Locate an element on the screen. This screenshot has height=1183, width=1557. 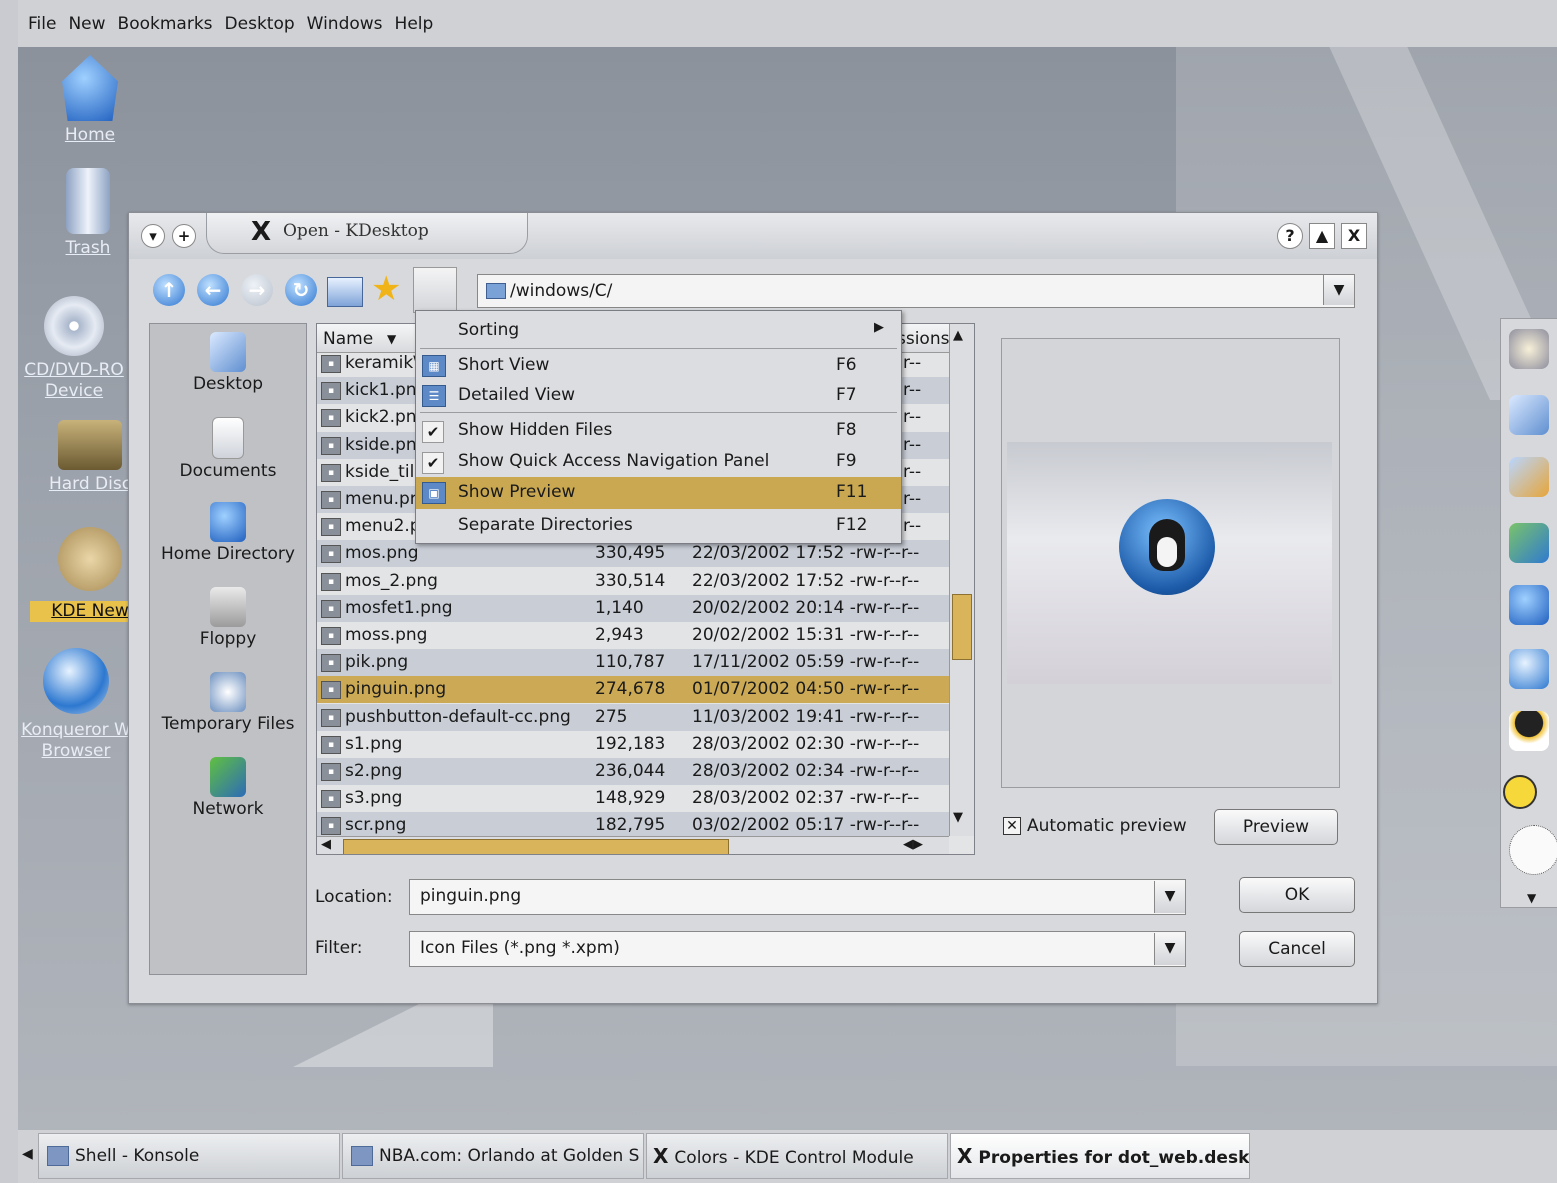
checkbox-checked-icon: ✕ is located at coordinates (1012, 826).